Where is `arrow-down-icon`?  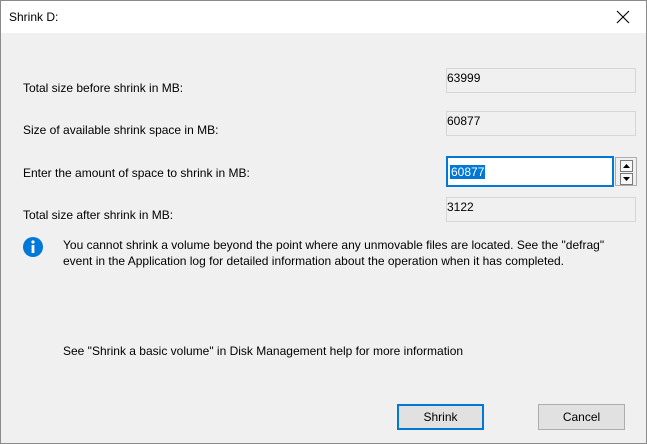
arrow-down-icon is located at coordinates (626, 179).